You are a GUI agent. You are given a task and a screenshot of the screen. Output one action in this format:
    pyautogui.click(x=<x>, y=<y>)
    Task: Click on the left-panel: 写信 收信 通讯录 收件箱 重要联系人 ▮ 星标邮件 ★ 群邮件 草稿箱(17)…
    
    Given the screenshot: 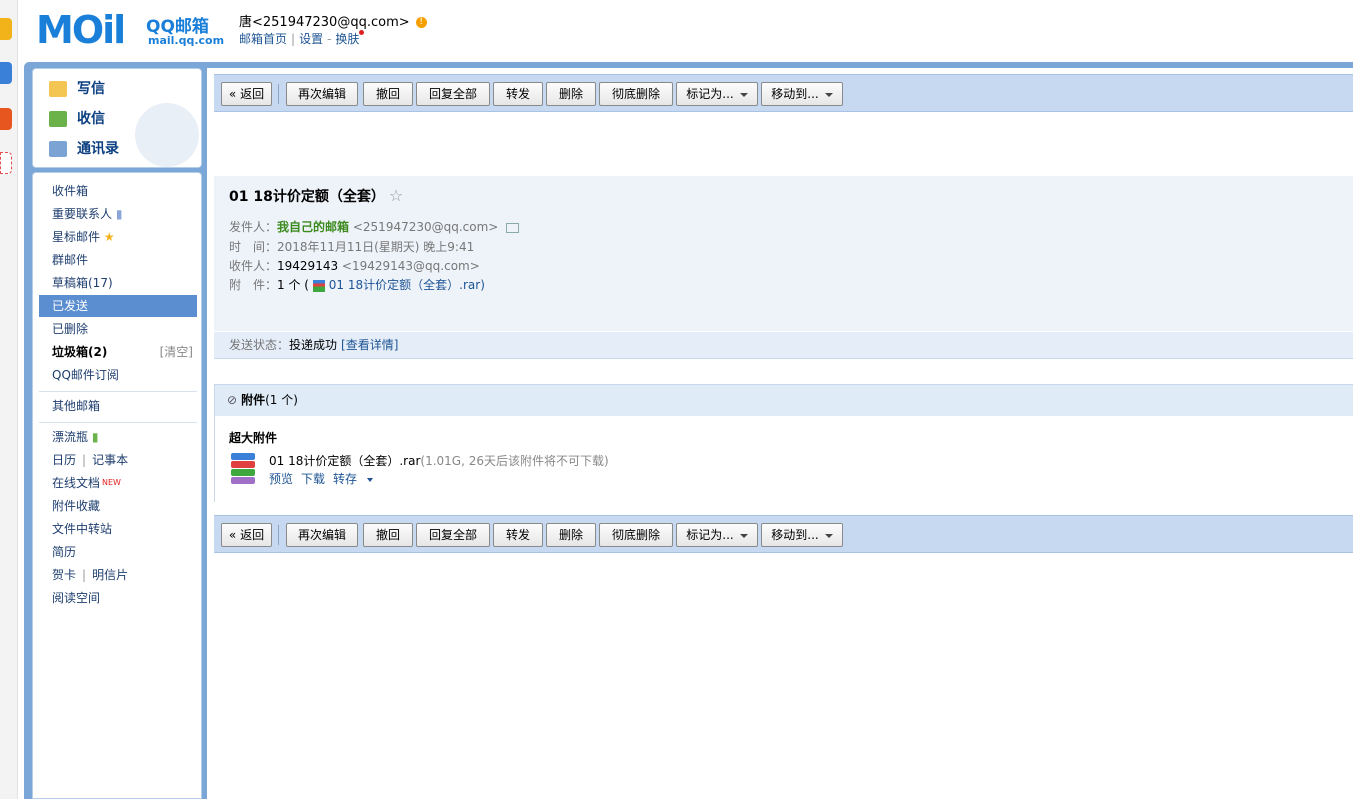 What is the action you would take?
    pyautogui.click(x=117, y=433)
    